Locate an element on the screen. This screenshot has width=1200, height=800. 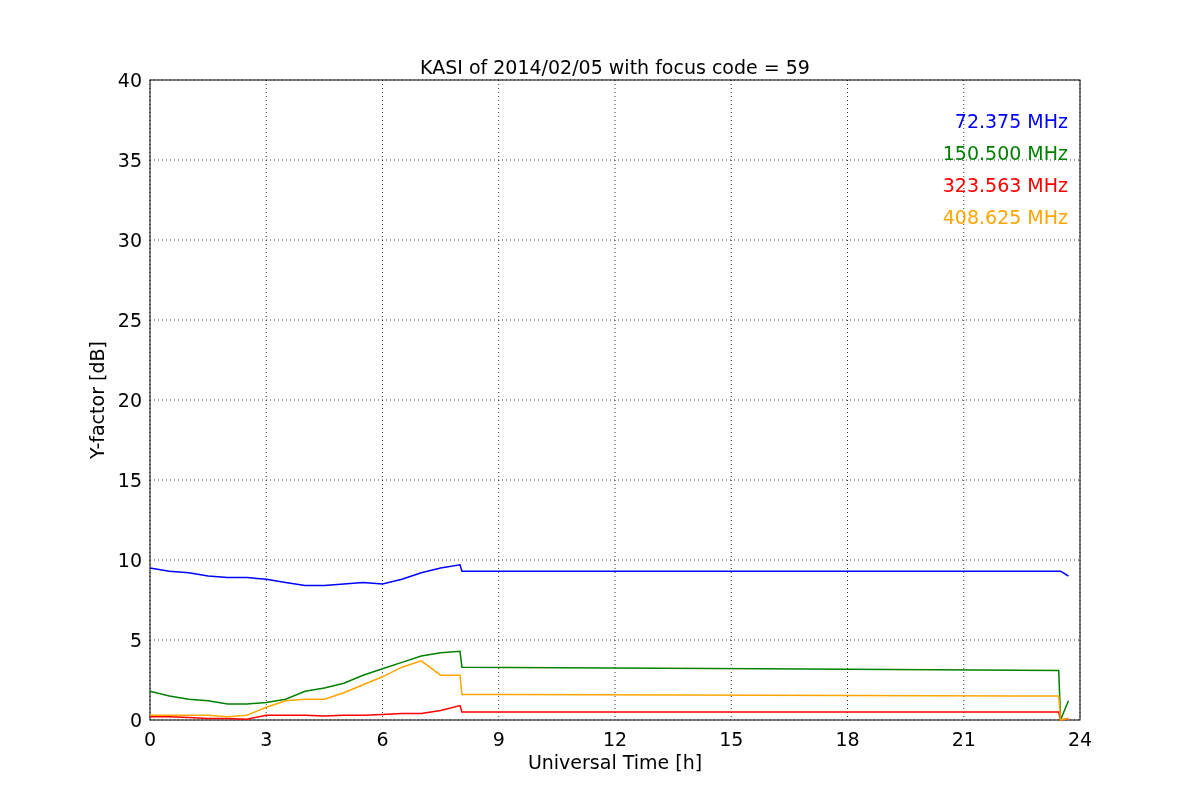
y-tick-label: 40 is located at coordinates (129, 80).